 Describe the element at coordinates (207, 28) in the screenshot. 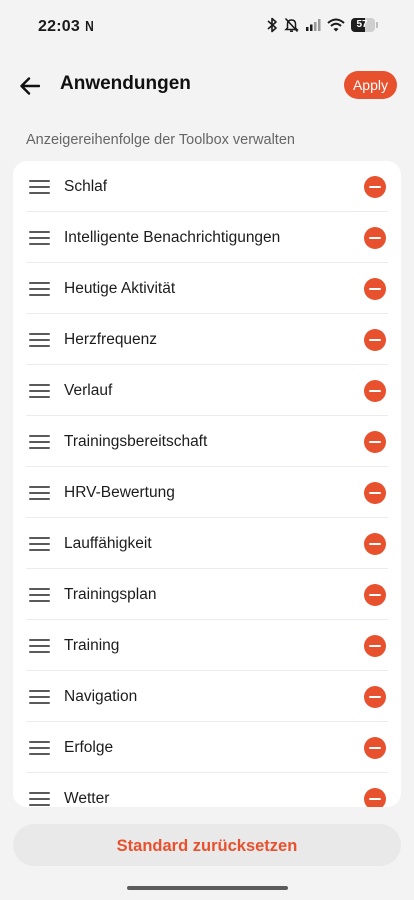

I see `status-bar: 22:03 N 57` at that location.